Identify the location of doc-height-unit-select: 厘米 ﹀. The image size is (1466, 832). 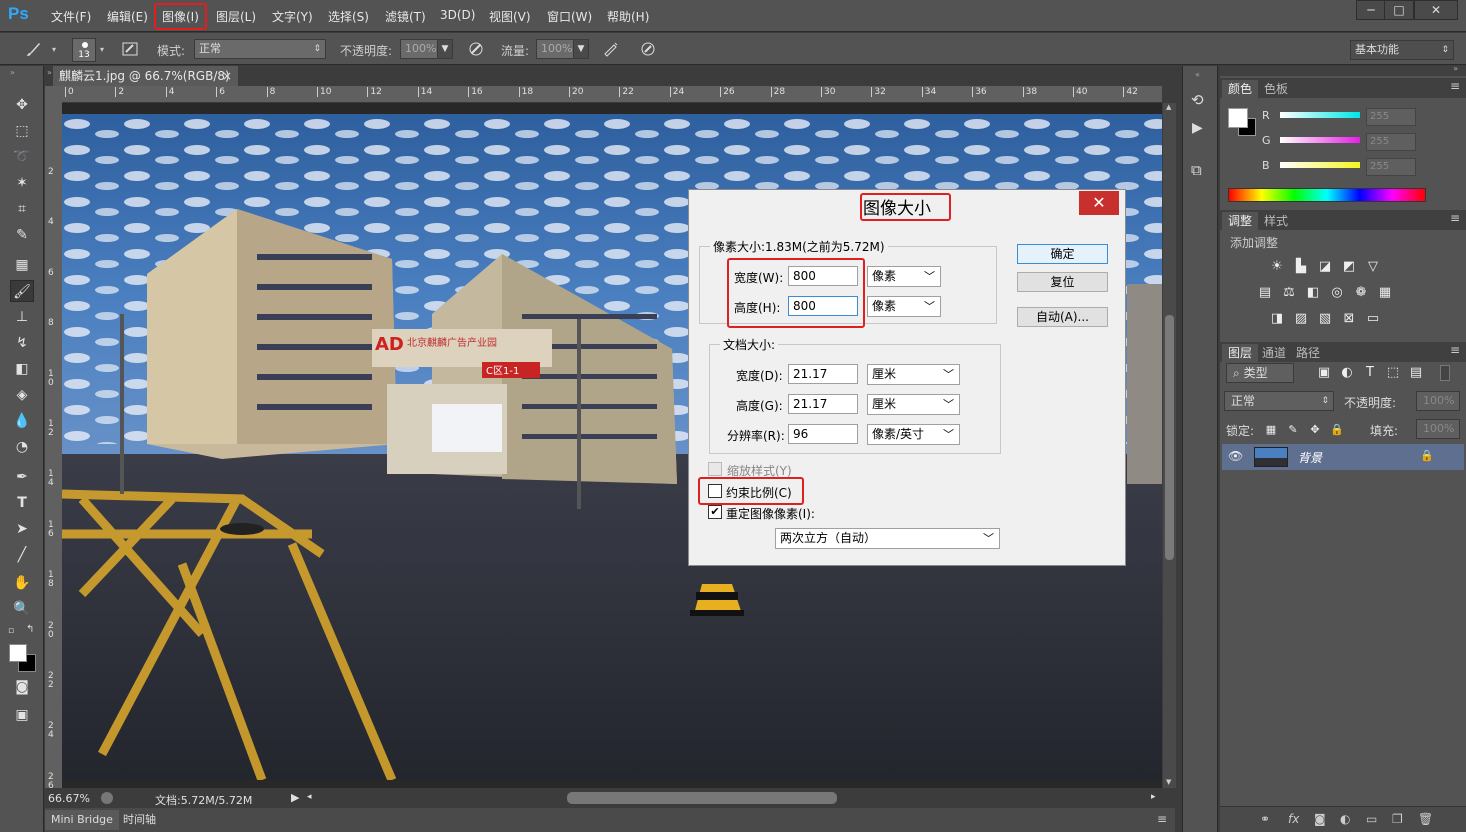
(913, 404).